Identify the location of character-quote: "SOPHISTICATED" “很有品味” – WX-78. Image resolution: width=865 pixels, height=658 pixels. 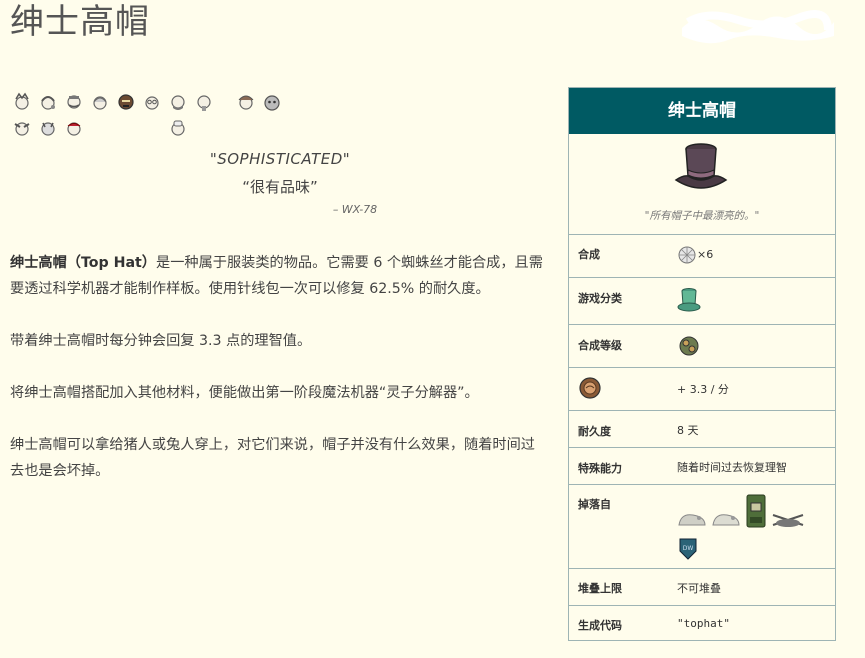
(280, 183).